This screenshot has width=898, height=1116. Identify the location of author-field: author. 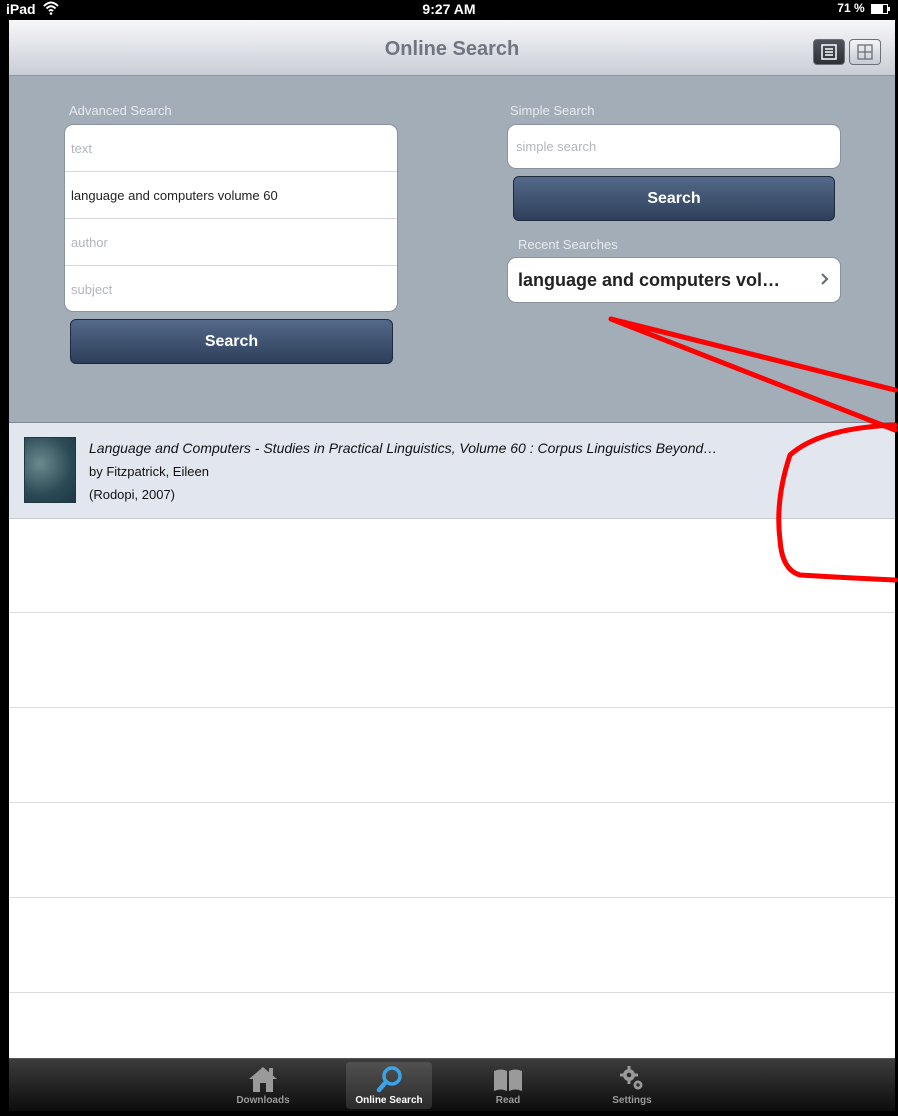
(231, 242).